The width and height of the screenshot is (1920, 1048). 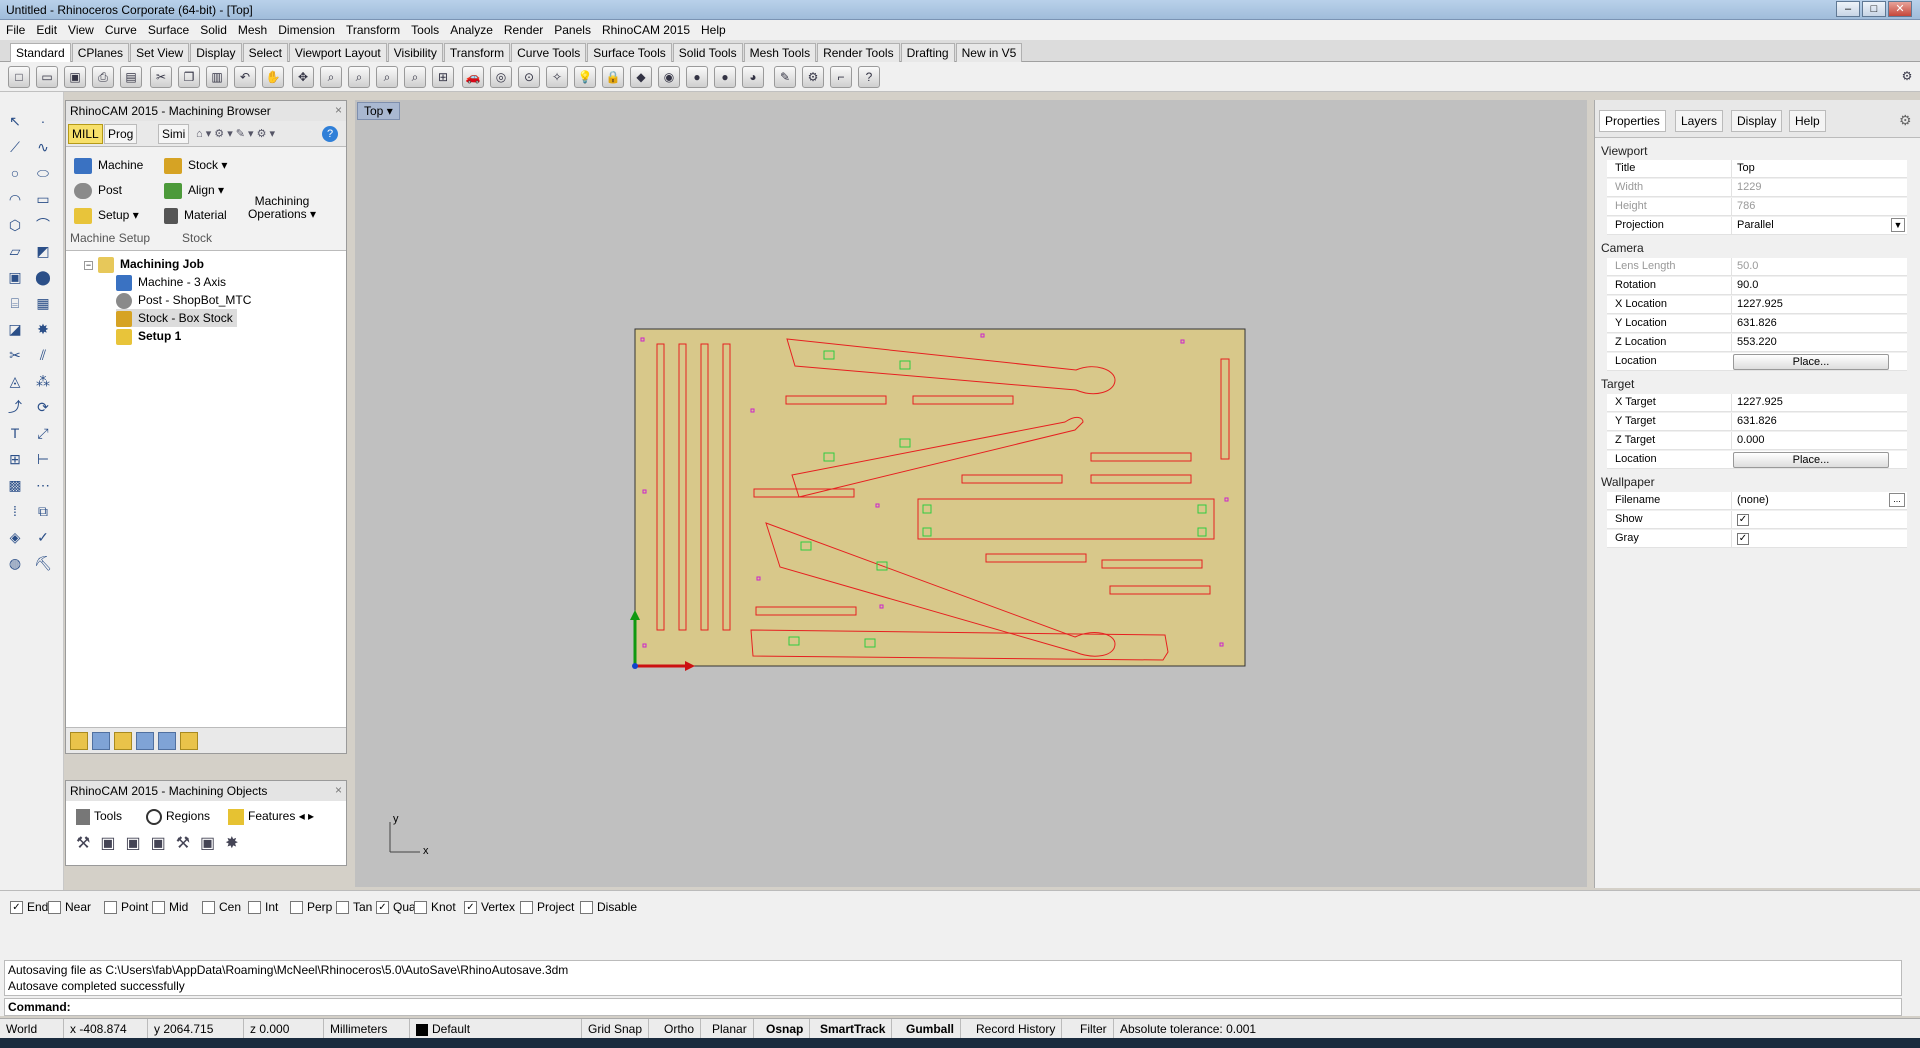 I want to click on dropdown-arrow-icon: ▼, so click(x=1898, y=225).